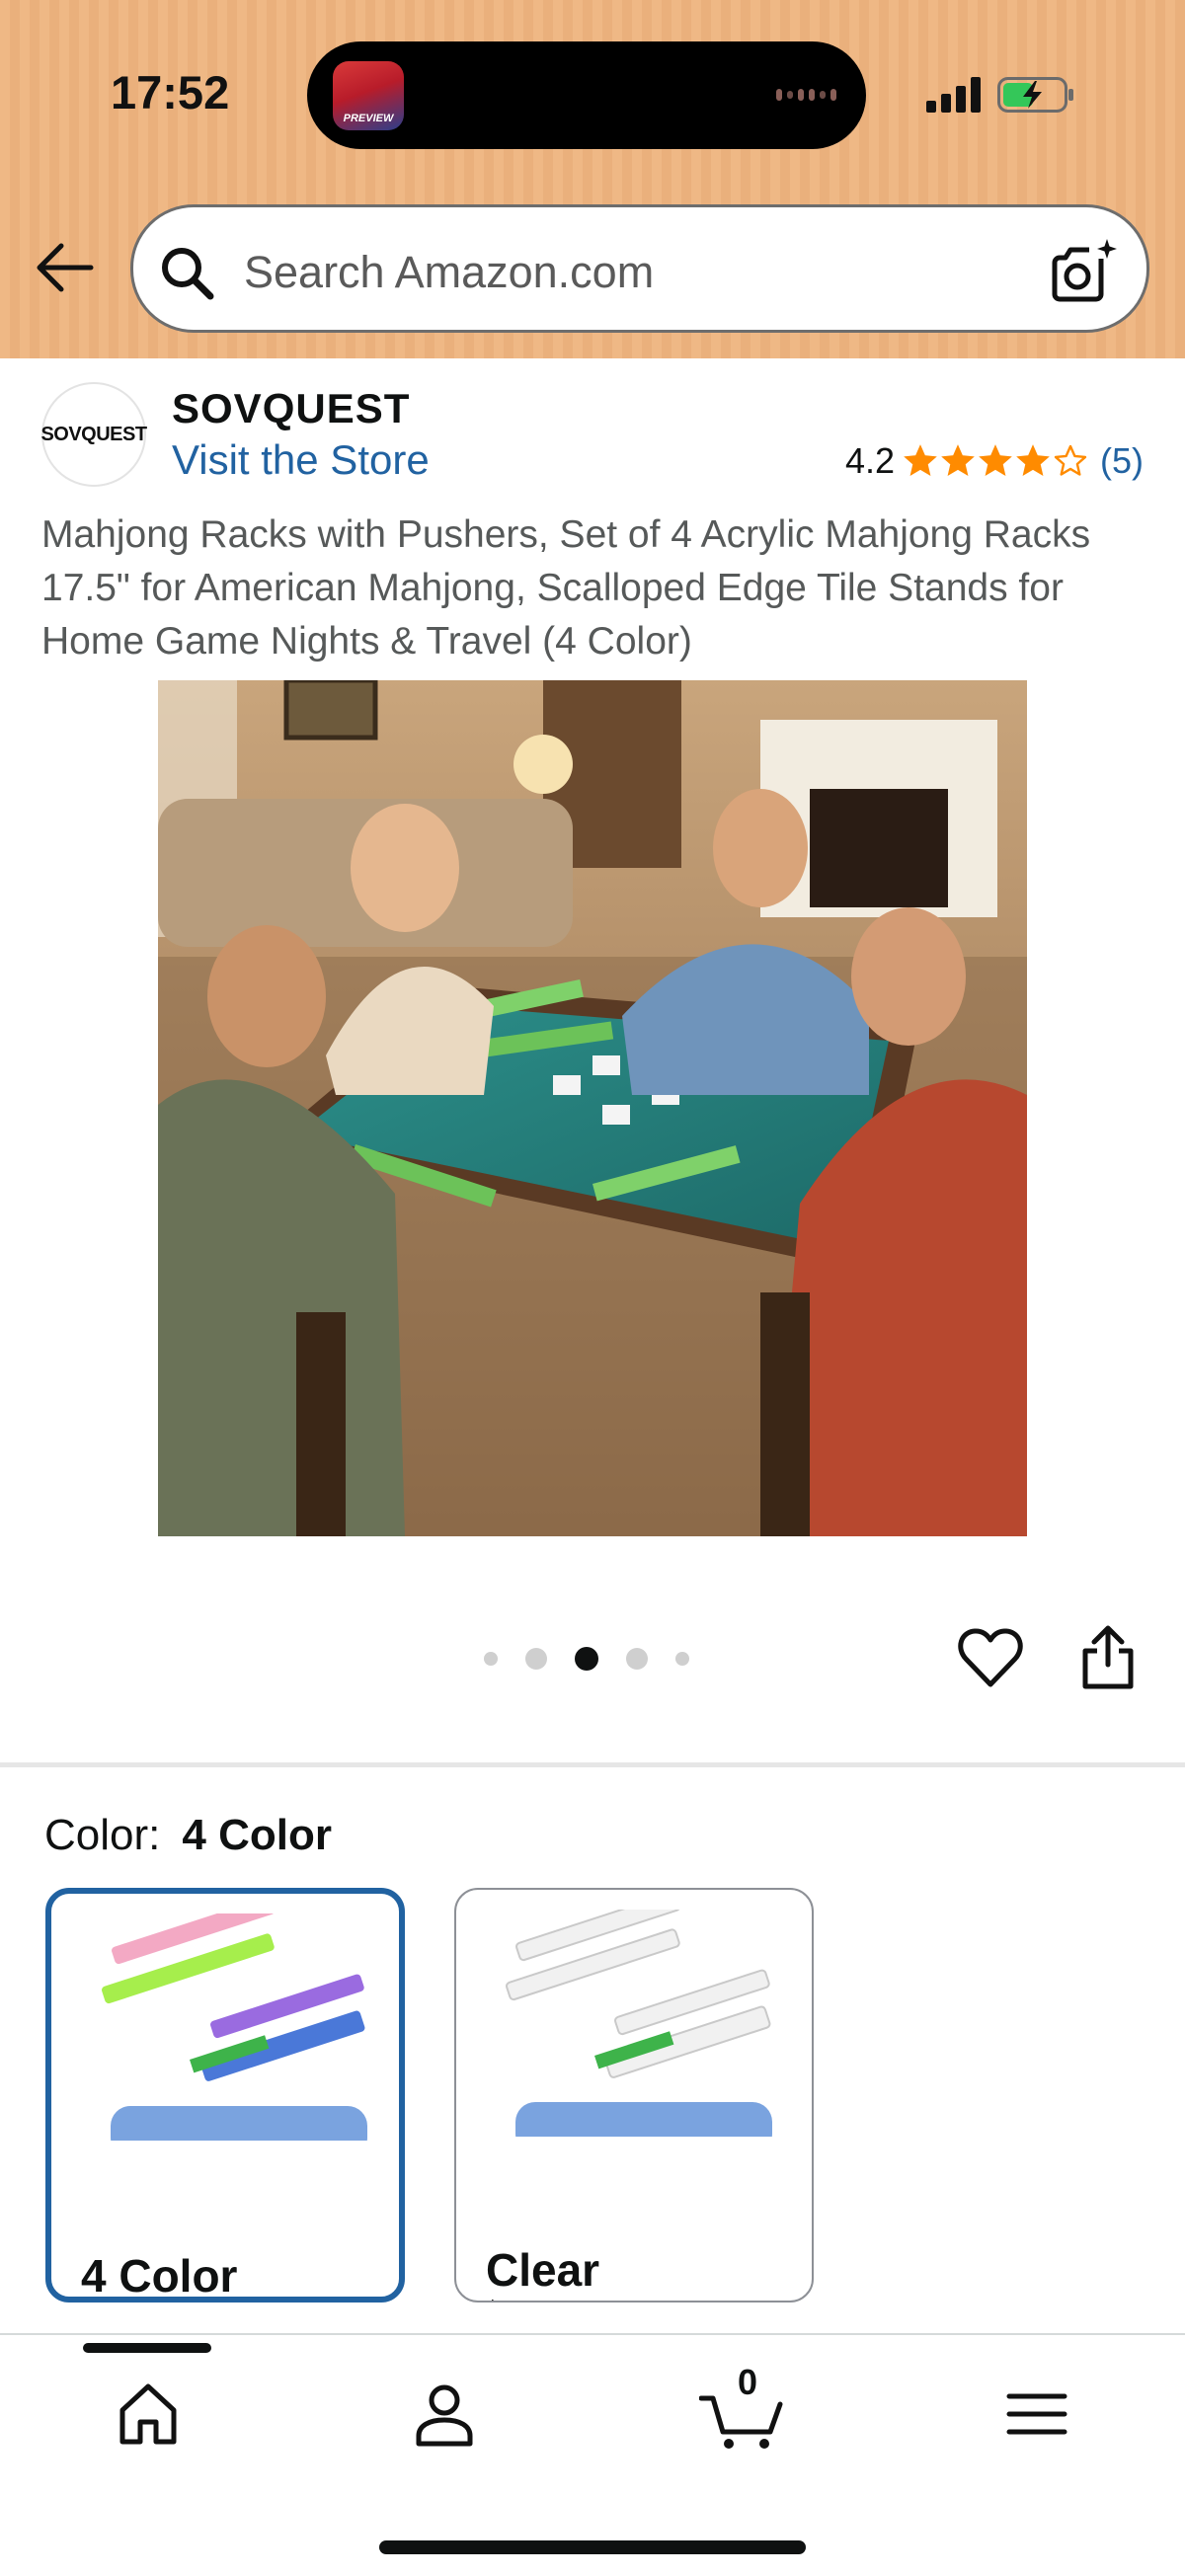 The height and width of the screenshot is (2576, 1185). Describe the element at coordinates (870, 460) in the screenshot. I see `rating-value: 4.2` at that location.